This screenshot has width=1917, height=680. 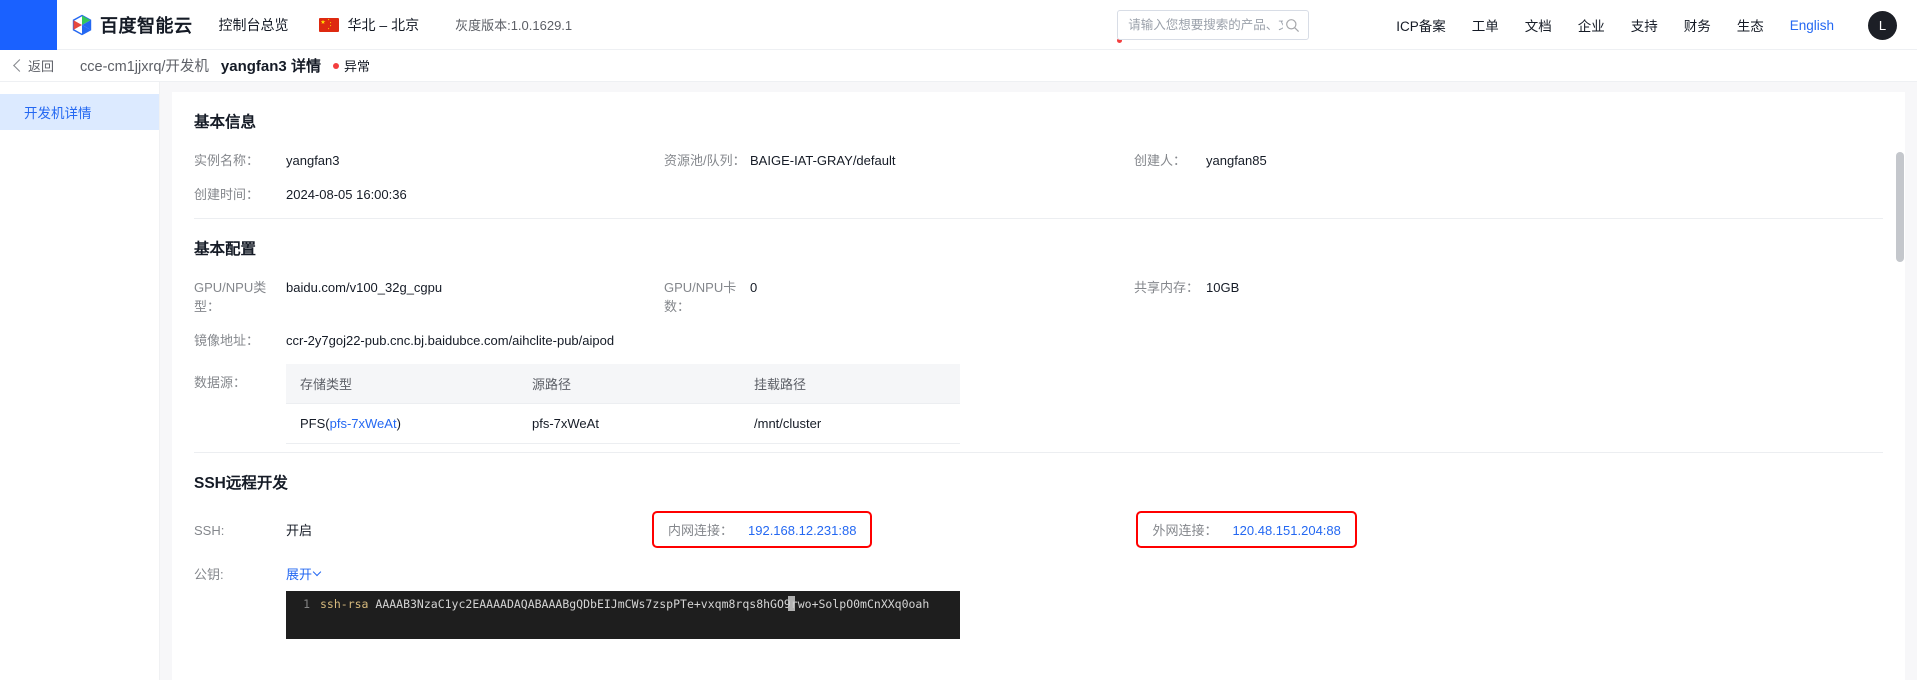 I want to click on status-label: 异常, so click(x=356, y=66).